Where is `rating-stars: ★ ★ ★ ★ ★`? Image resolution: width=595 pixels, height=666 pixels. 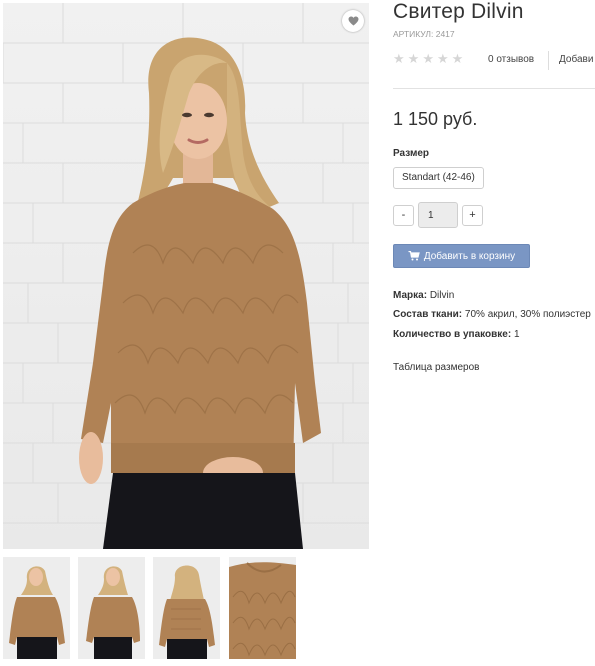 rating-stars: ★ ★ ★ ★ ★ is located at coordinates (428, 59).